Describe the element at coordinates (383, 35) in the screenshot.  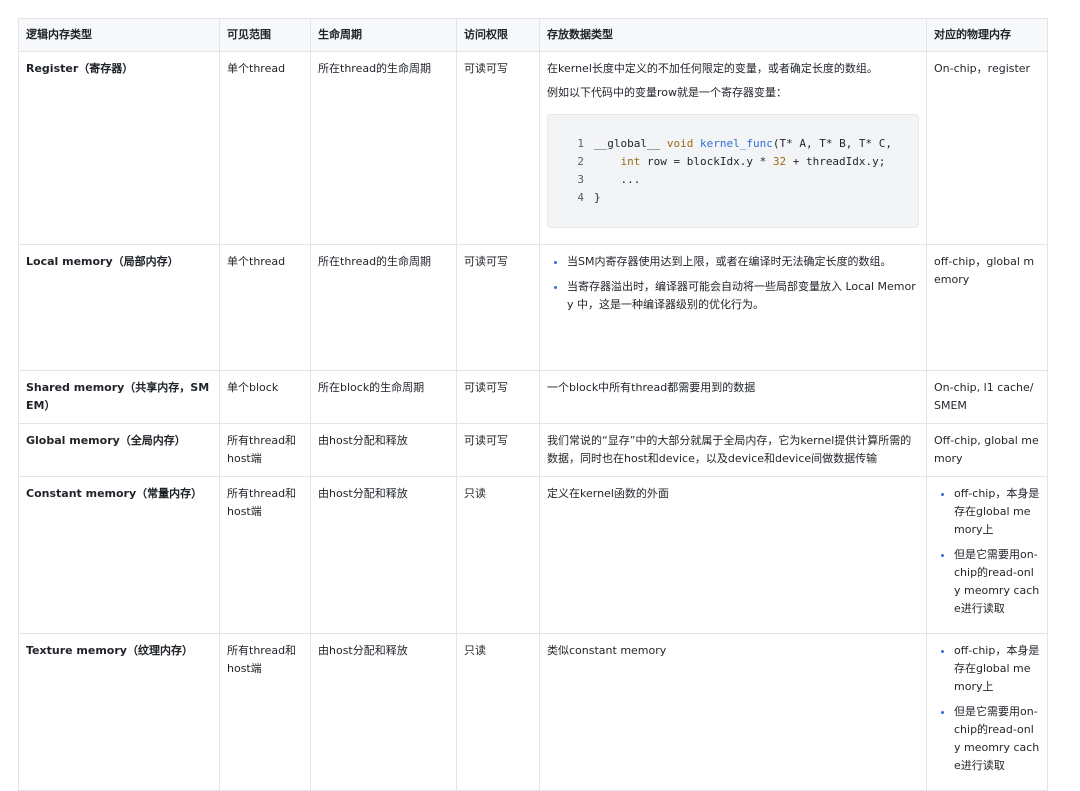
I see `header-lifetime: 生命周期` at that location.